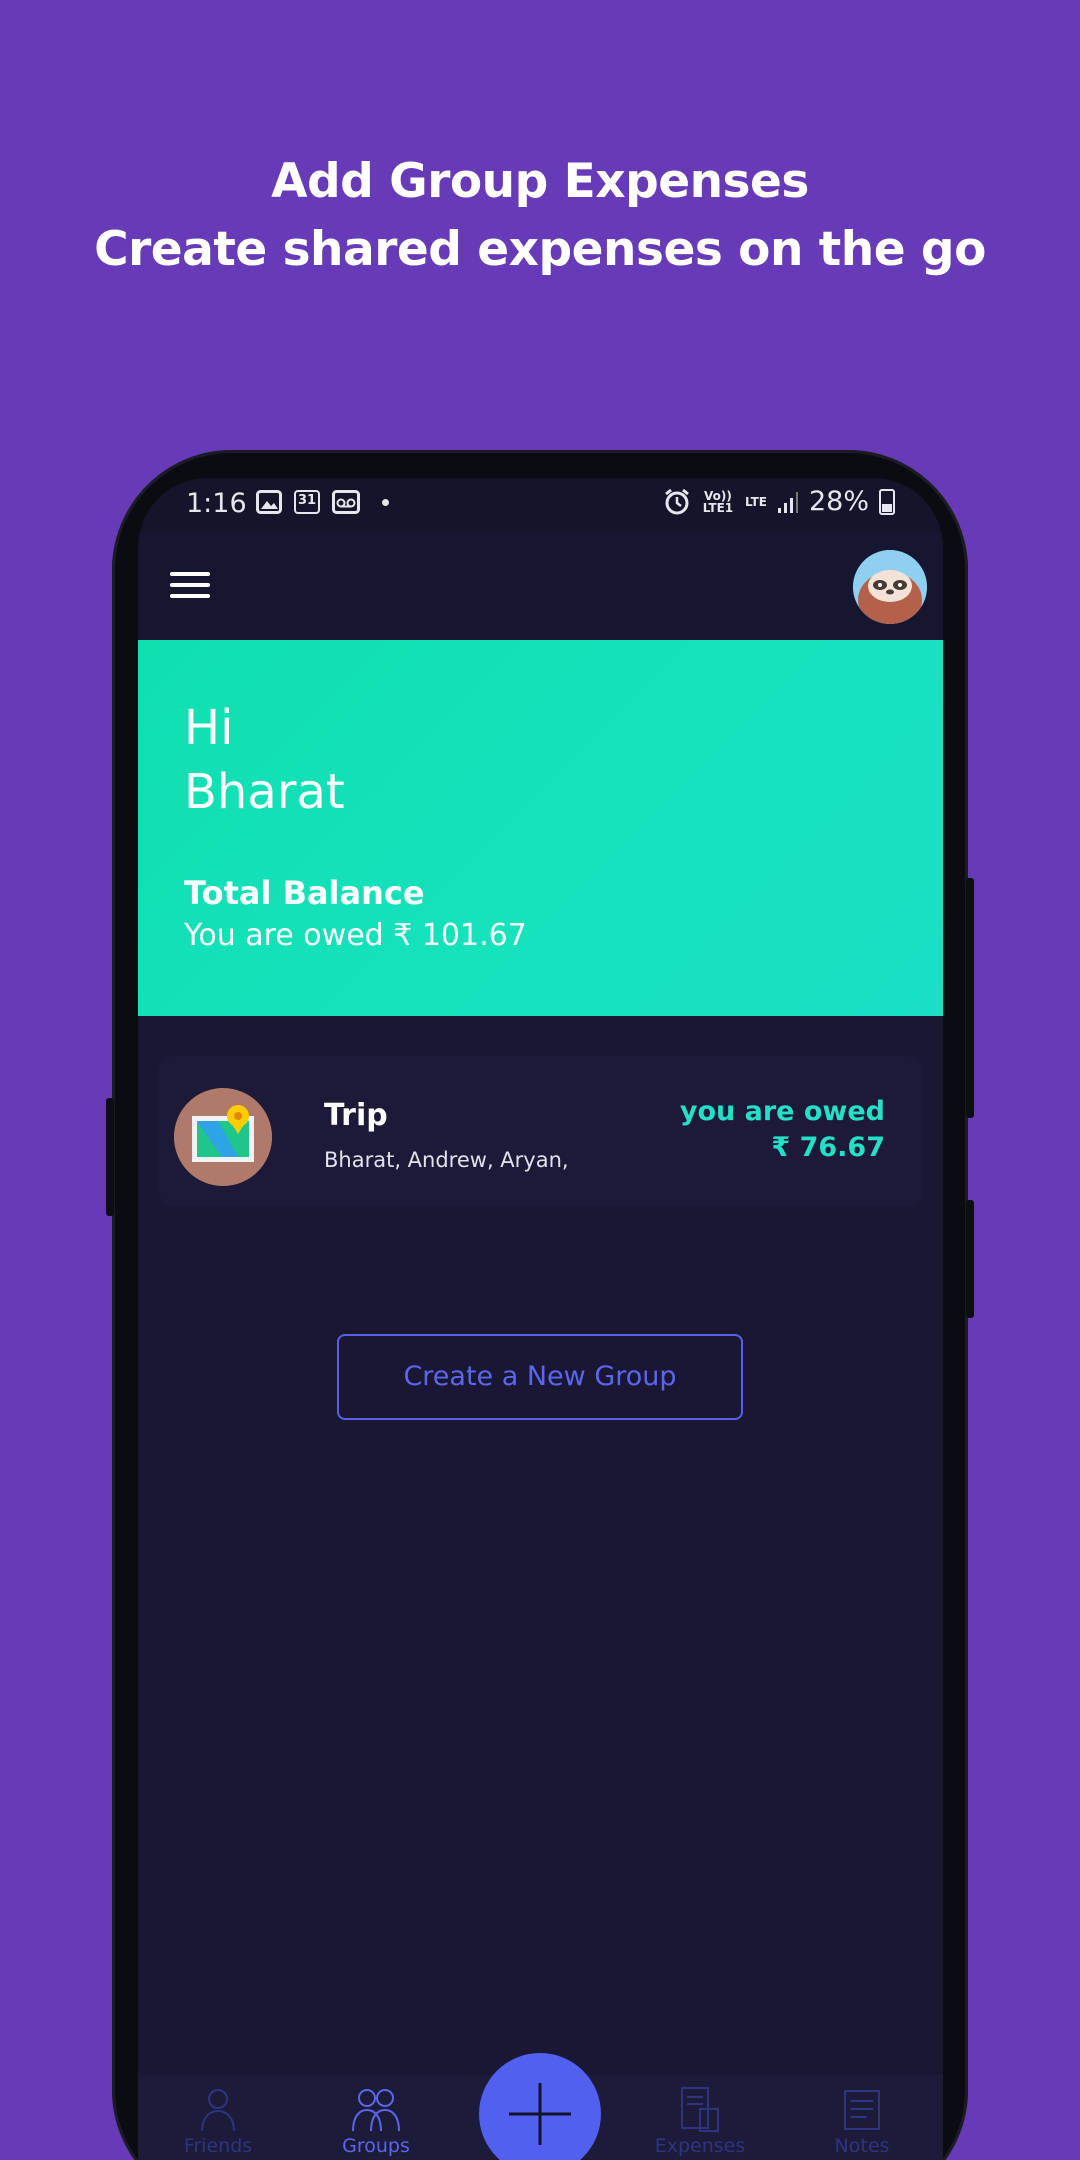 The image size is (1080, 2160). Describe the element at coordinates (540, 2114) in the screenshot. I see `plus-icon` at that location.